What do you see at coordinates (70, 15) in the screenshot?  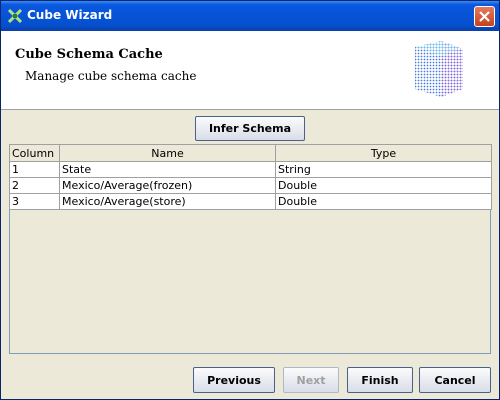 I see `window-title: Cube Wizard` at bounding box center [70, 15].